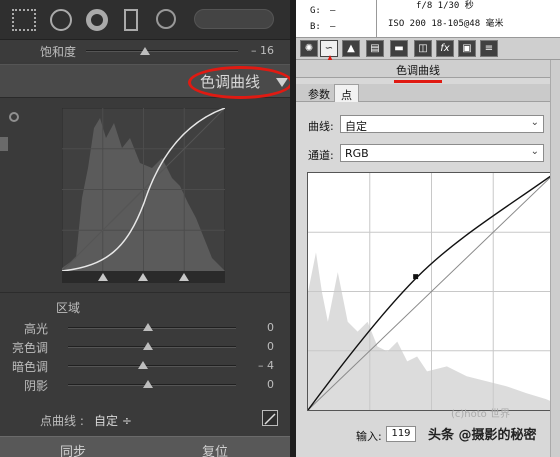  Describe the element at coordinates (357, 153) in the screenshot. I see `channel-select-value: RGB` at that location.